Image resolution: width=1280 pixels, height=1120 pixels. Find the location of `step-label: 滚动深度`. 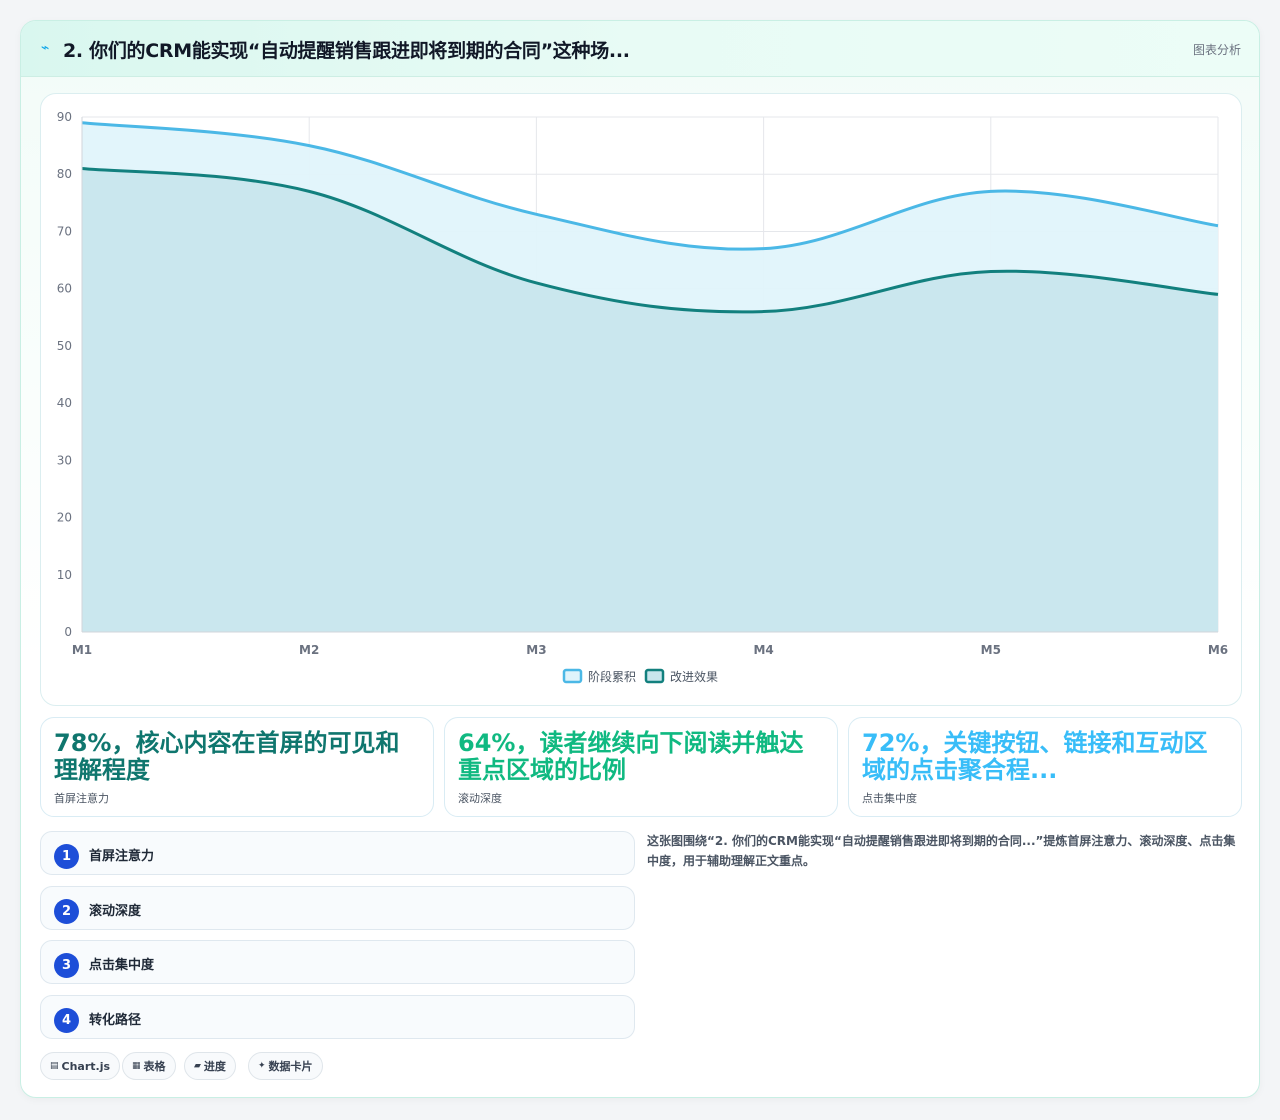

step-label: 滚动深度 is located at coordinates (115, 911).